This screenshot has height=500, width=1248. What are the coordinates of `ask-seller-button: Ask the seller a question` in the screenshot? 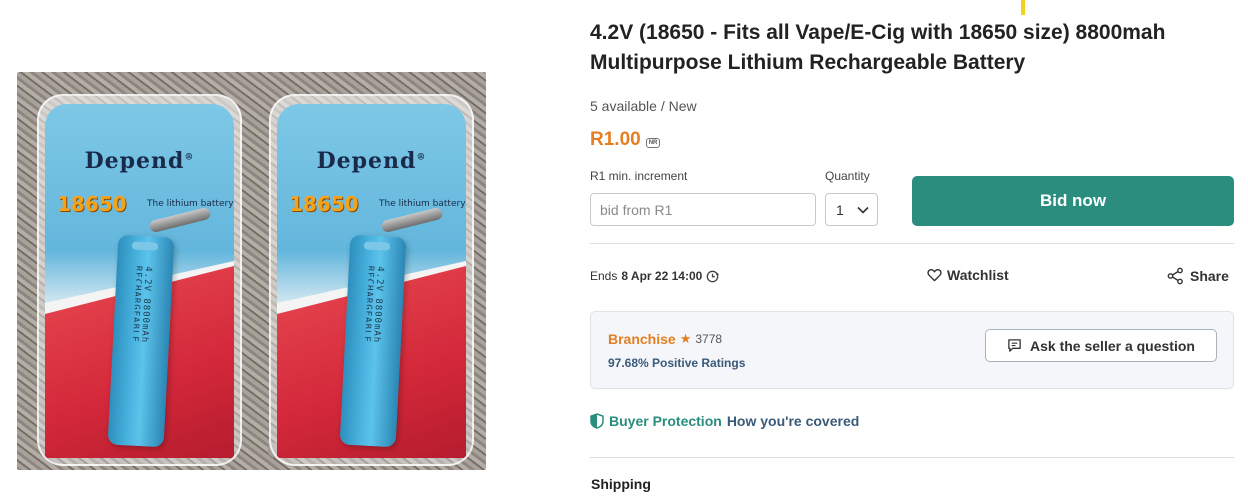 It's located at (1101, 345).